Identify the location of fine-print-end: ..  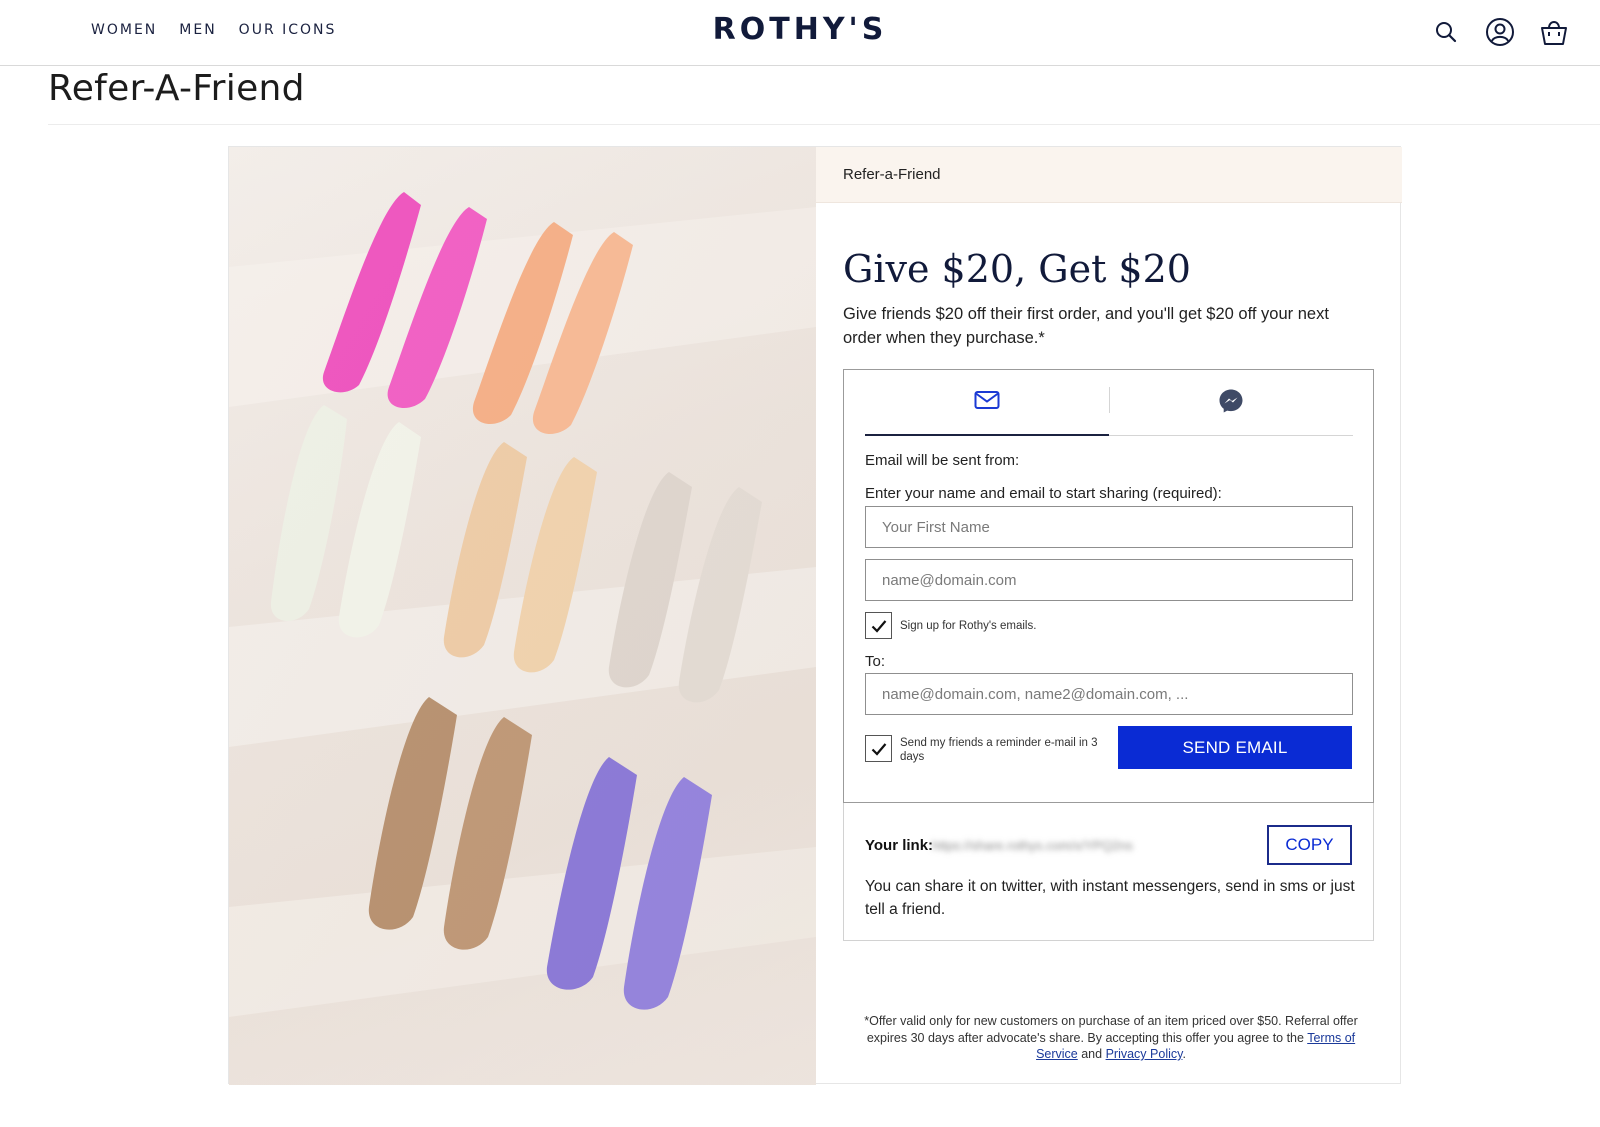
(1184, 1054).